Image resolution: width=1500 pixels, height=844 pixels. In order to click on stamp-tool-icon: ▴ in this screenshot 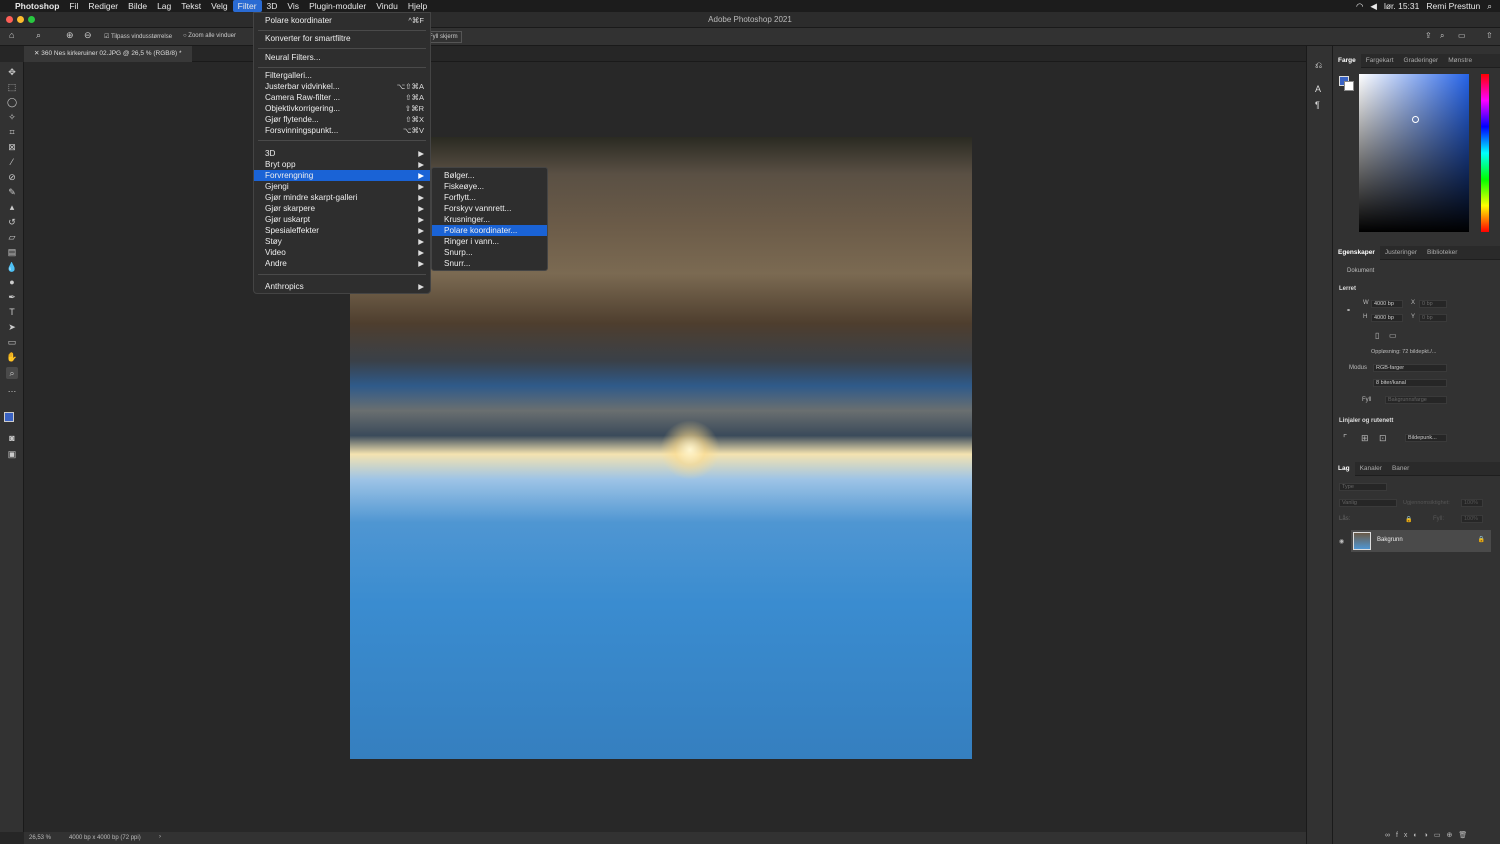, I will do `click(12, 207)`.